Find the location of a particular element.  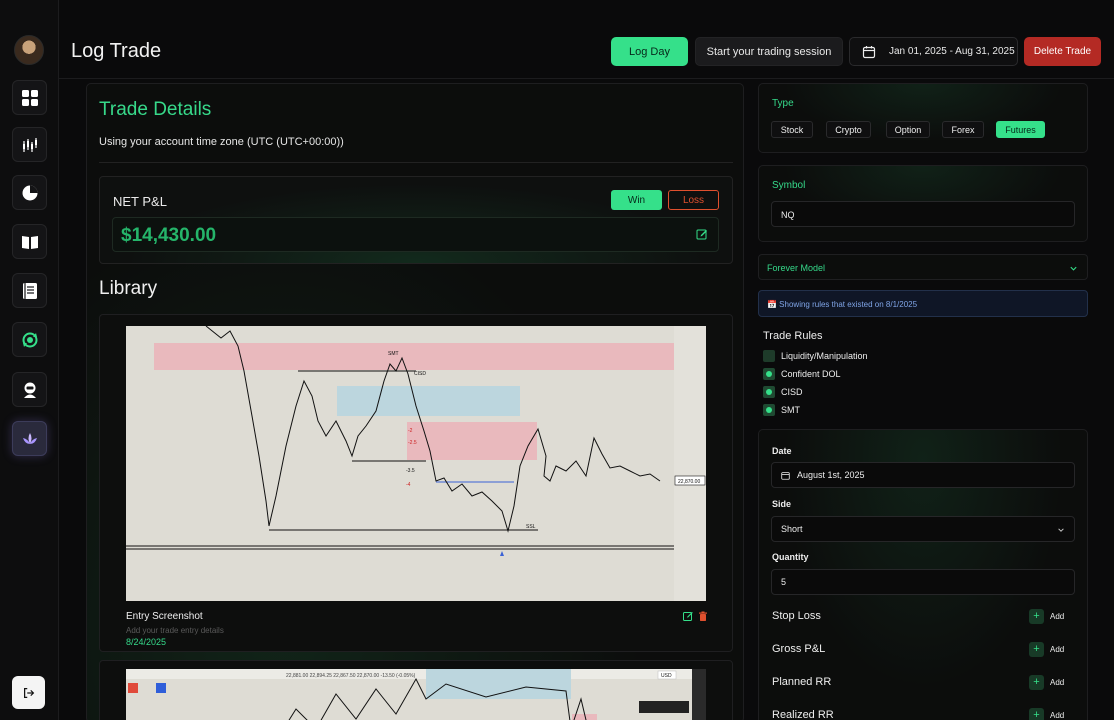

rule-item: Liquidity/Manipulation is located at coordinates (815, 355).